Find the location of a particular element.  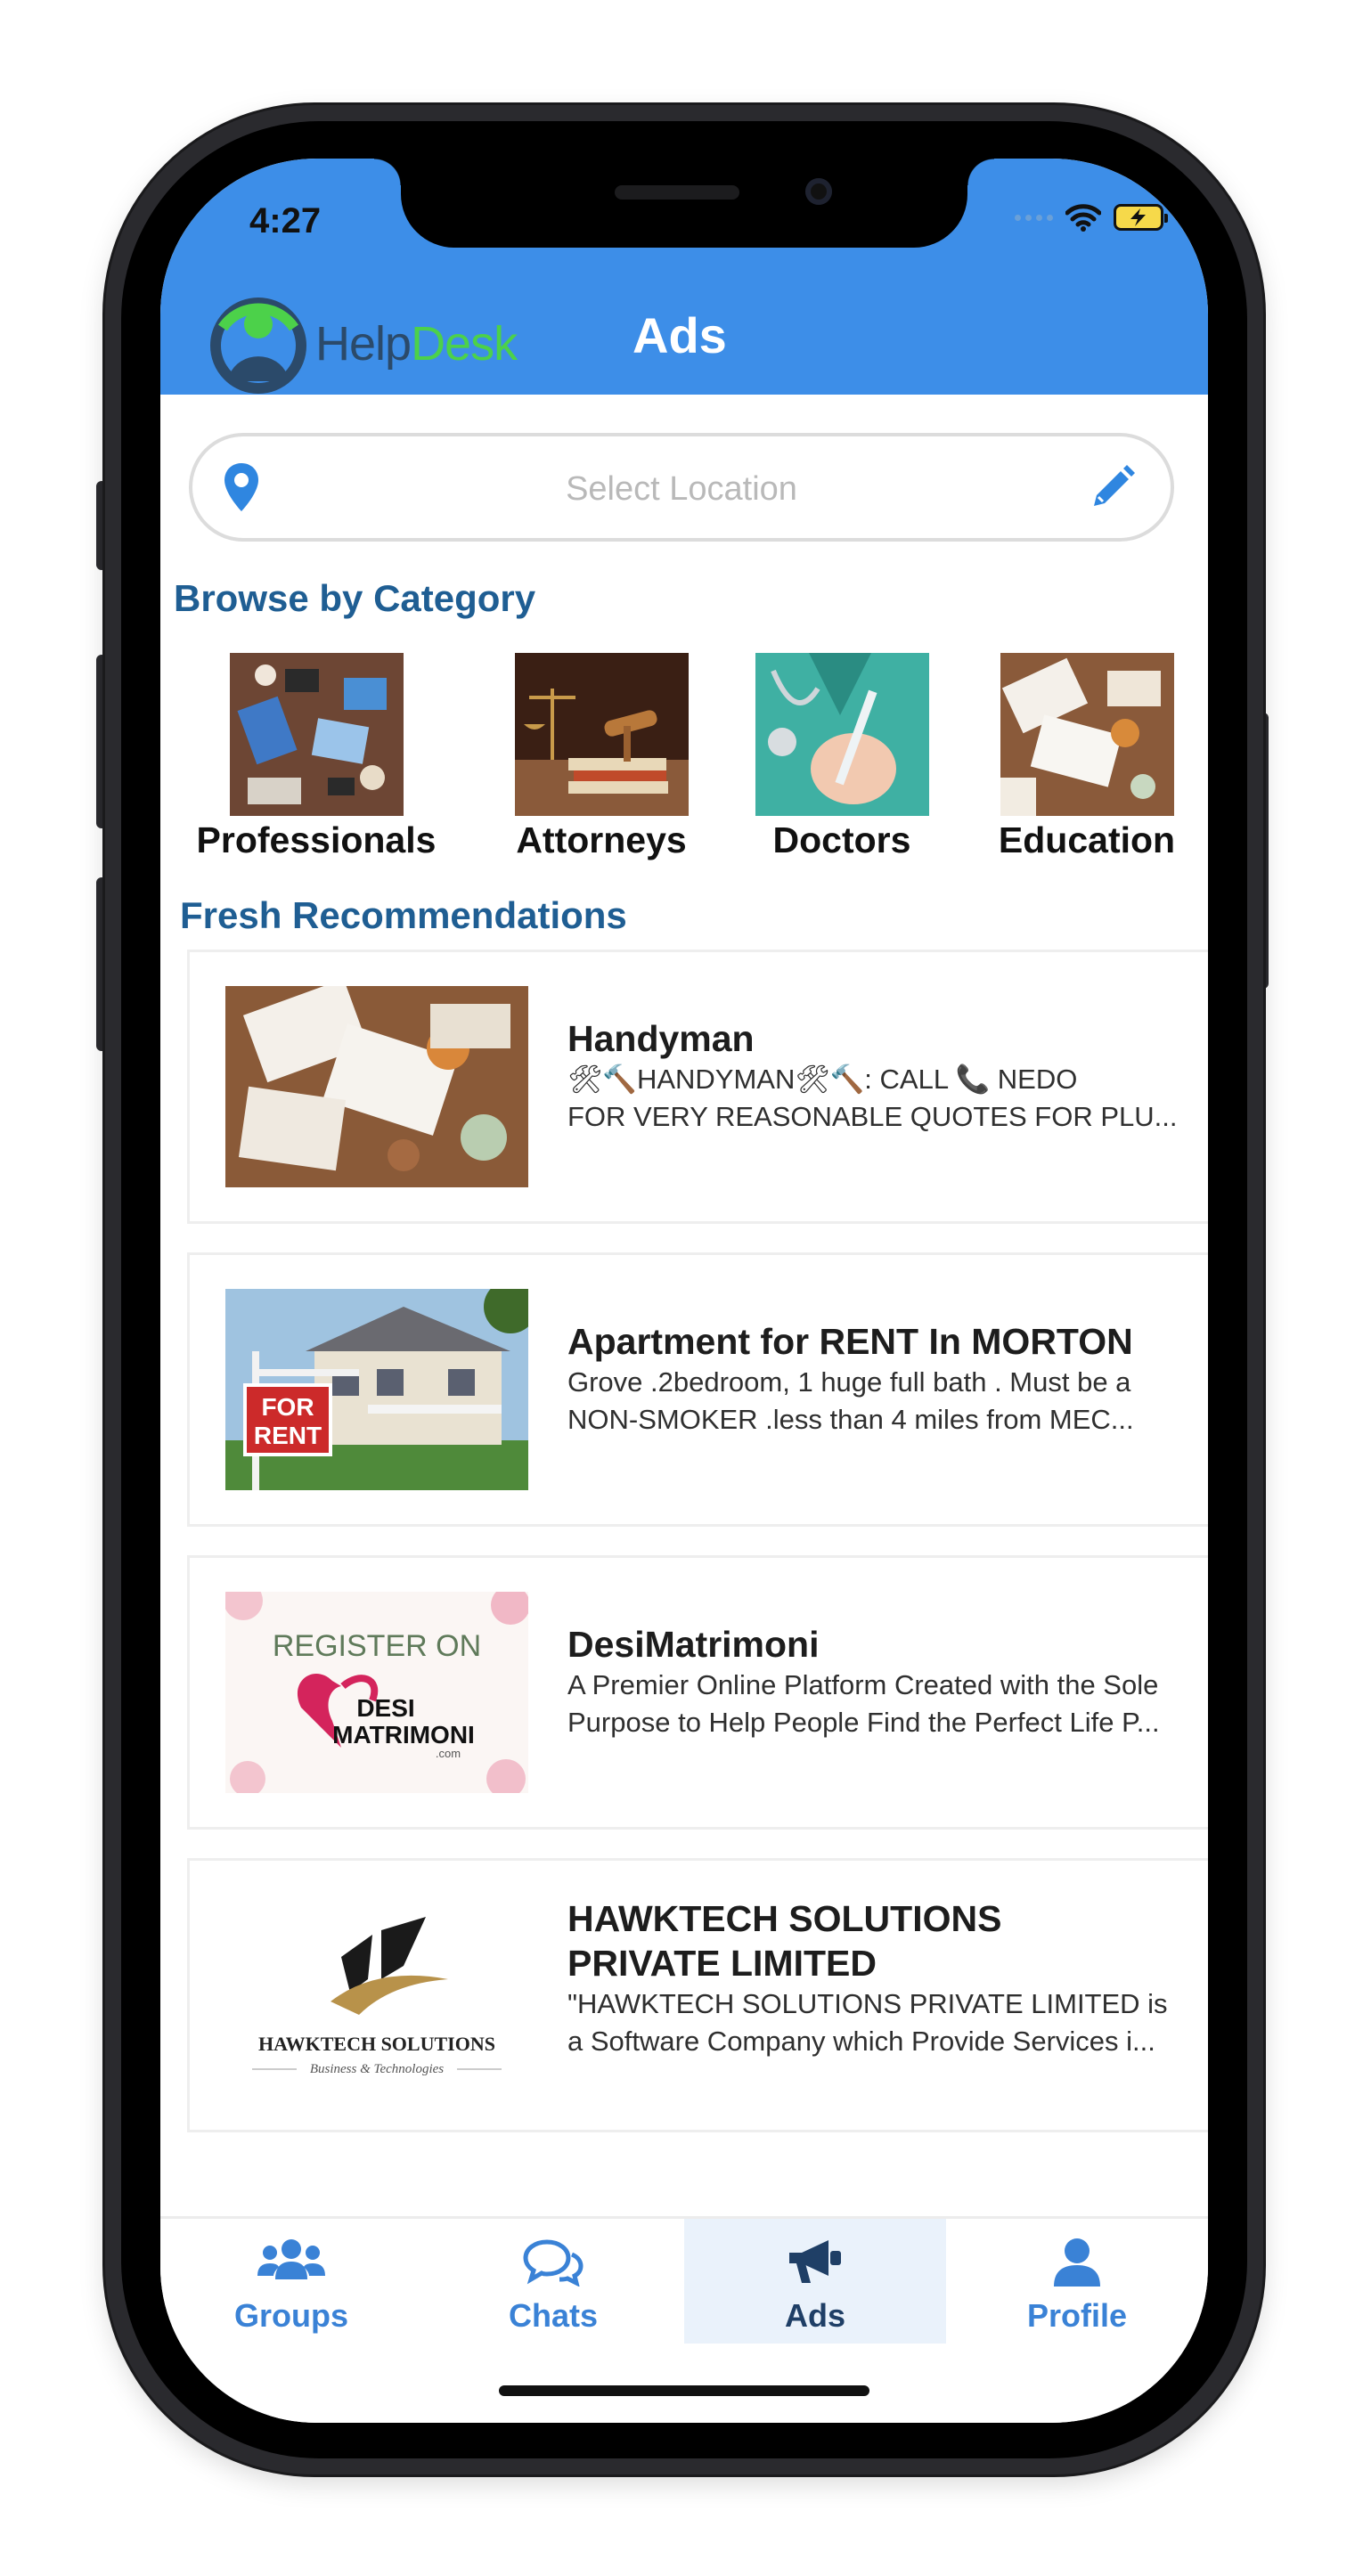

browse-category-title: Browse by Category is located at coordinates (355, 598).